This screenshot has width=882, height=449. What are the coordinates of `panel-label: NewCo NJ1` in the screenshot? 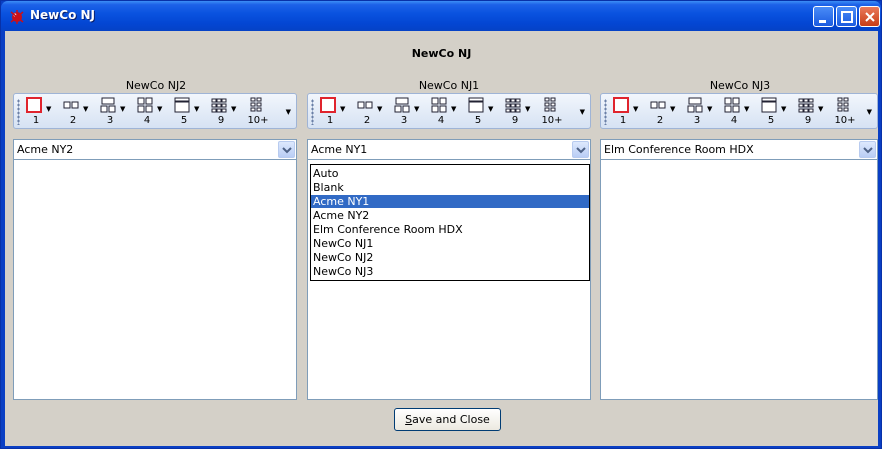 It's located at (449, 85).